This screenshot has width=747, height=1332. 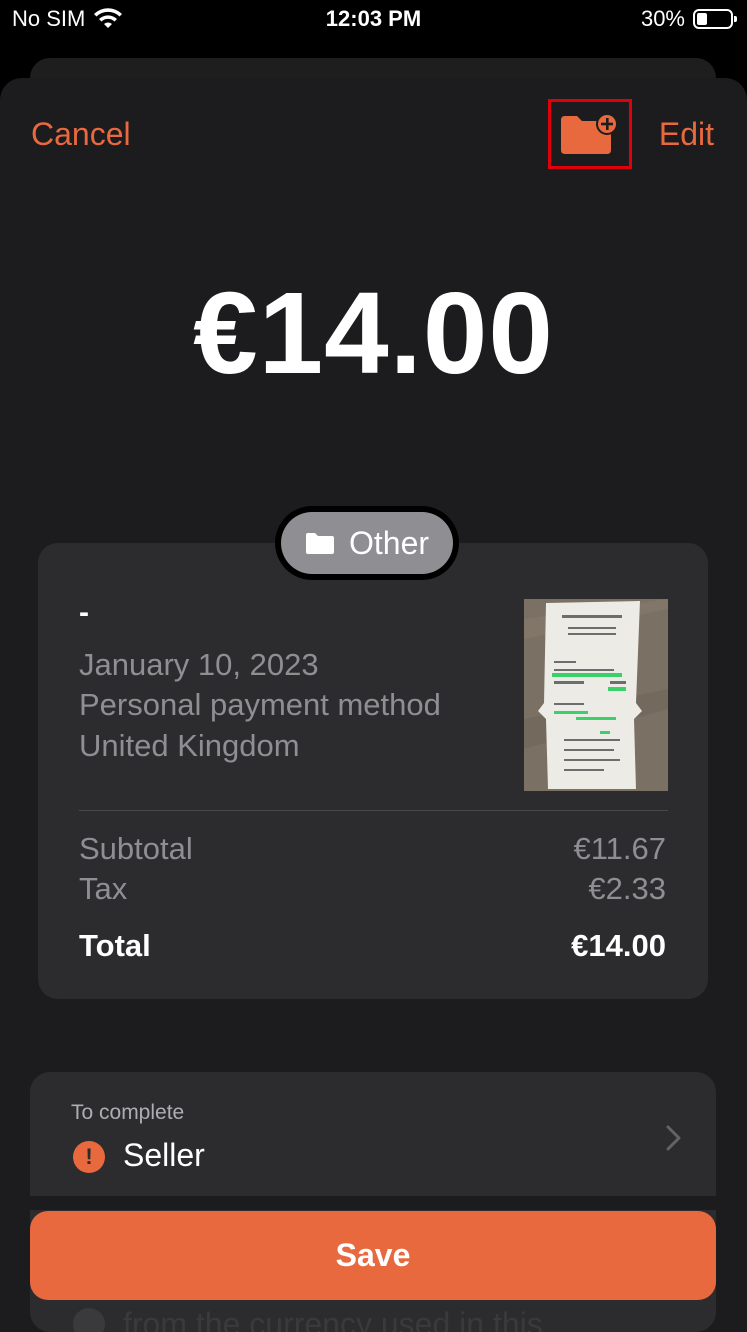 What do you see at coordinates (260, 704) in the screenshot?
I see `payment-method: Personal payment method` at bounding box center [260, 704].